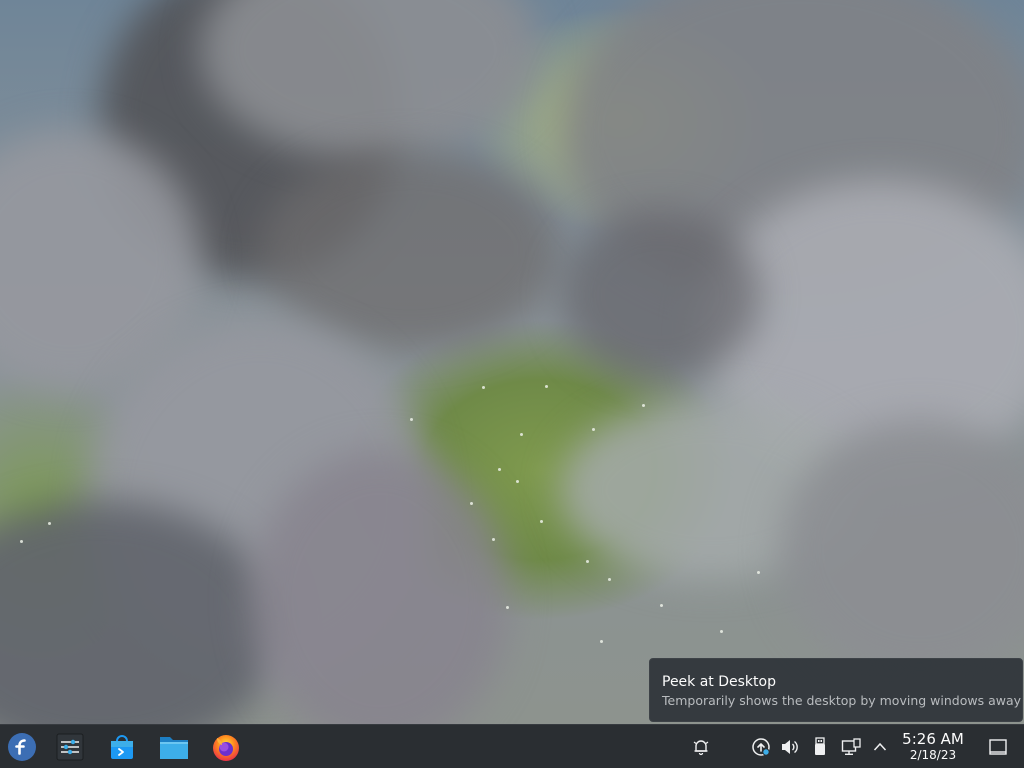  I want to click on show-hidden-icons-chevron-icon, so click(880, 746).